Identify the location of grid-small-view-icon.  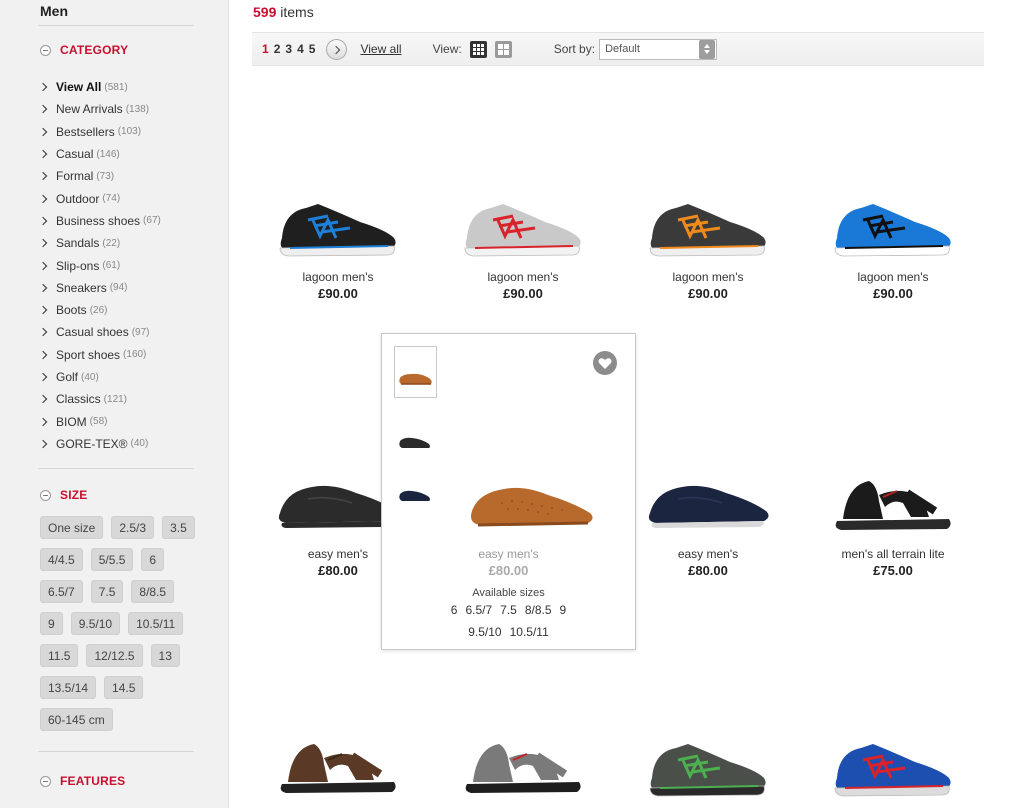
(478, 49).